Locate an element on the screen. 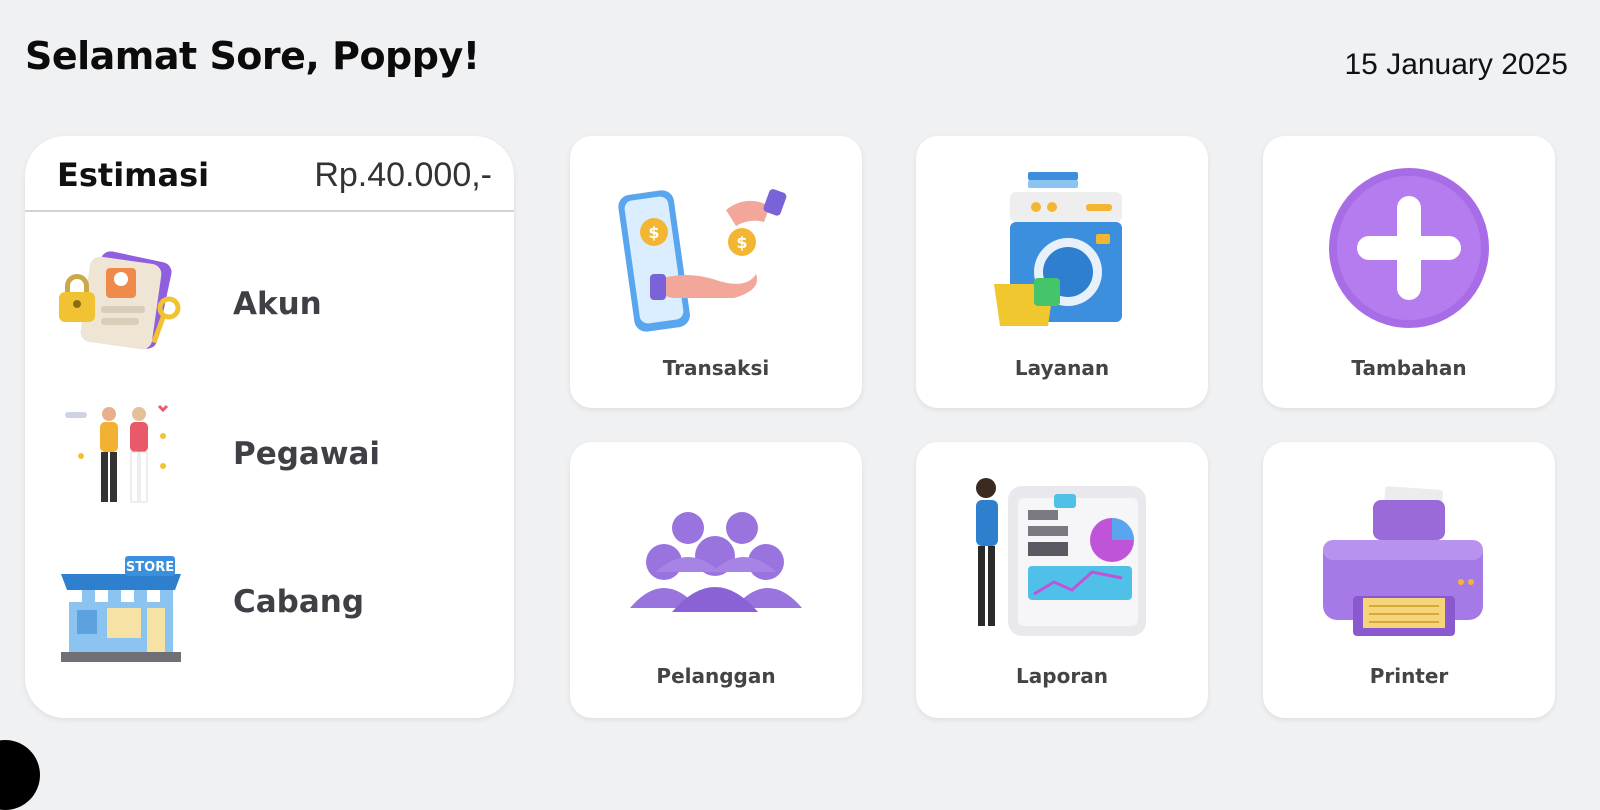 Image resolution: width=1600 pixels, height=810 pixels. tile-layanan: Layanan is located at coordinates (1062, 272).